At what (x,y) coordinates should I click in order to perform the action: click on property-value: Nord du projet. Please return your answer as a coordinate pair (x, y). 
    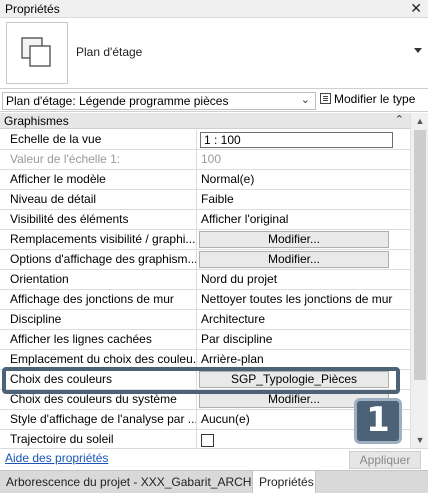
    Looking at the image, I should click on (303, 280).